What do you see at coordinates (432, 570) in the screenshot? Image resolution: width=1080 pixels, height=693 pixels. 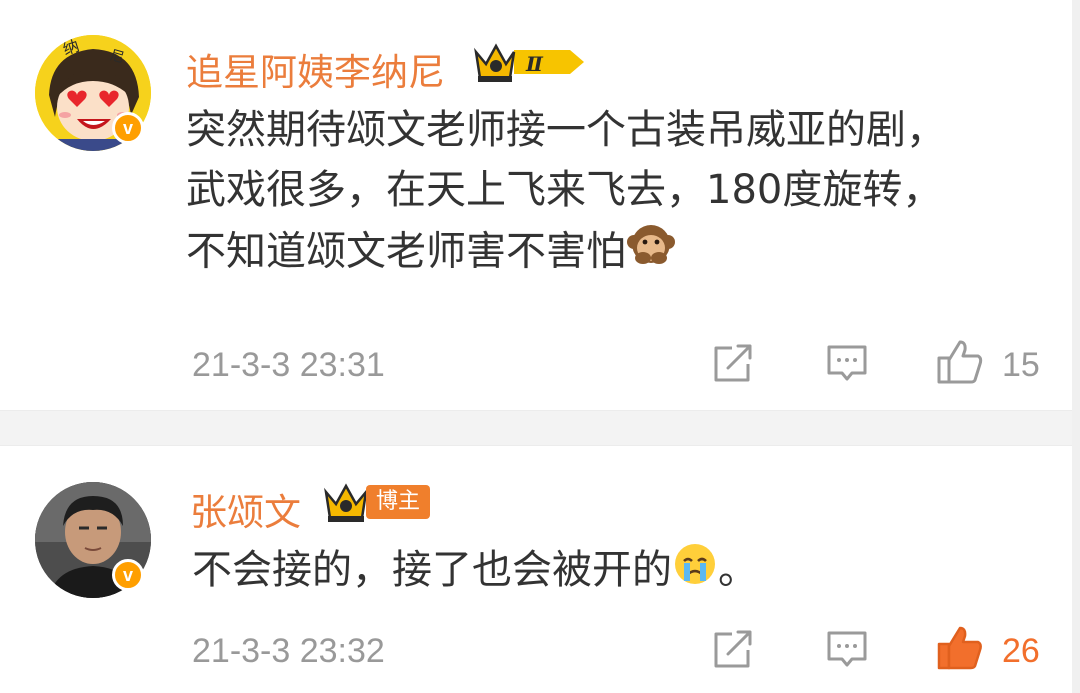 I see `comment-text-segment: 不会接的，接了也会被开的` at bounding box center [432, 570].